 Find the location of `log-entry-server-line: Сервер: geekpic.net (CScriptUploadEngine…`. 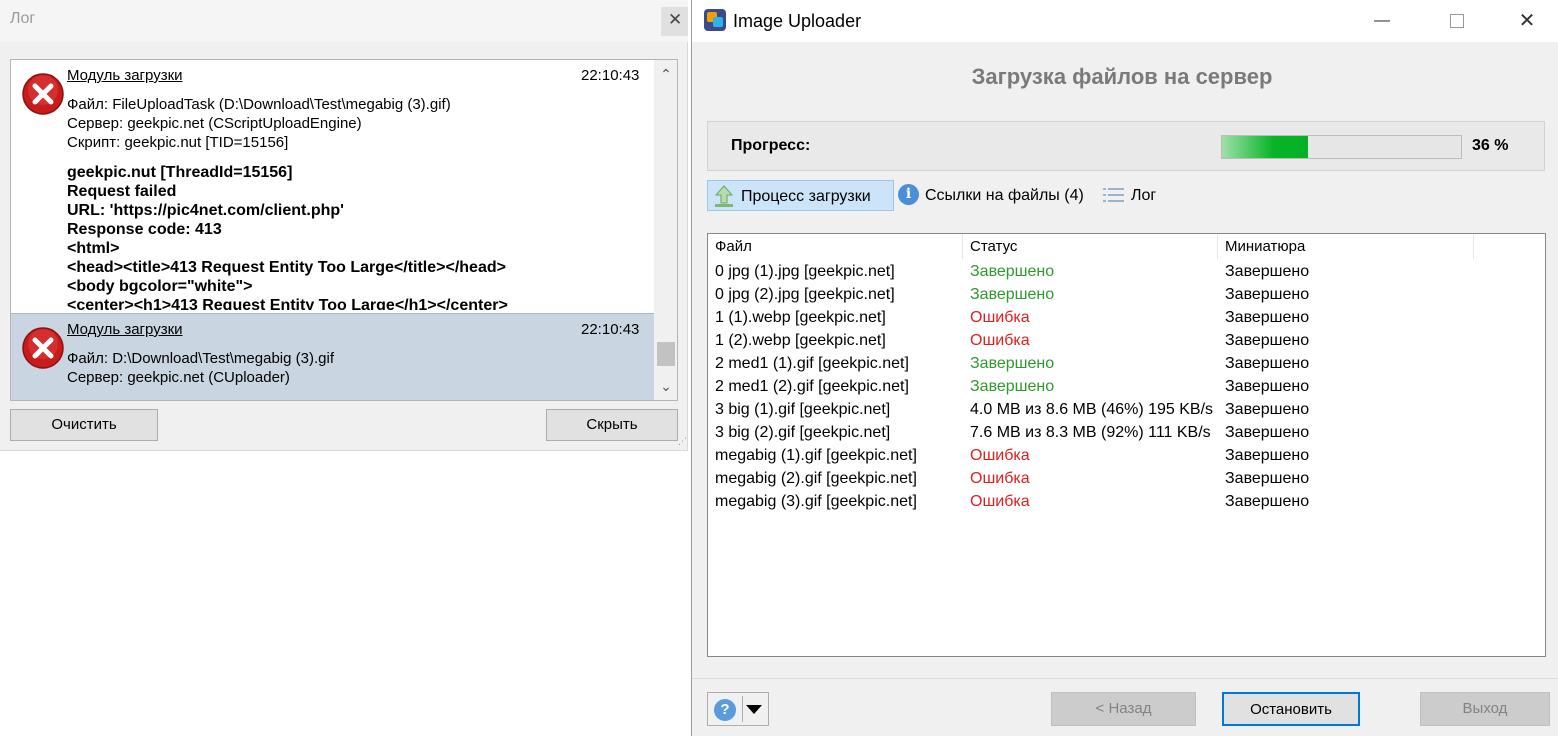

log-entry-server-line: Сервер: geekpic.net (CScriptUploadEngine… is located at coordinates (214, 123).